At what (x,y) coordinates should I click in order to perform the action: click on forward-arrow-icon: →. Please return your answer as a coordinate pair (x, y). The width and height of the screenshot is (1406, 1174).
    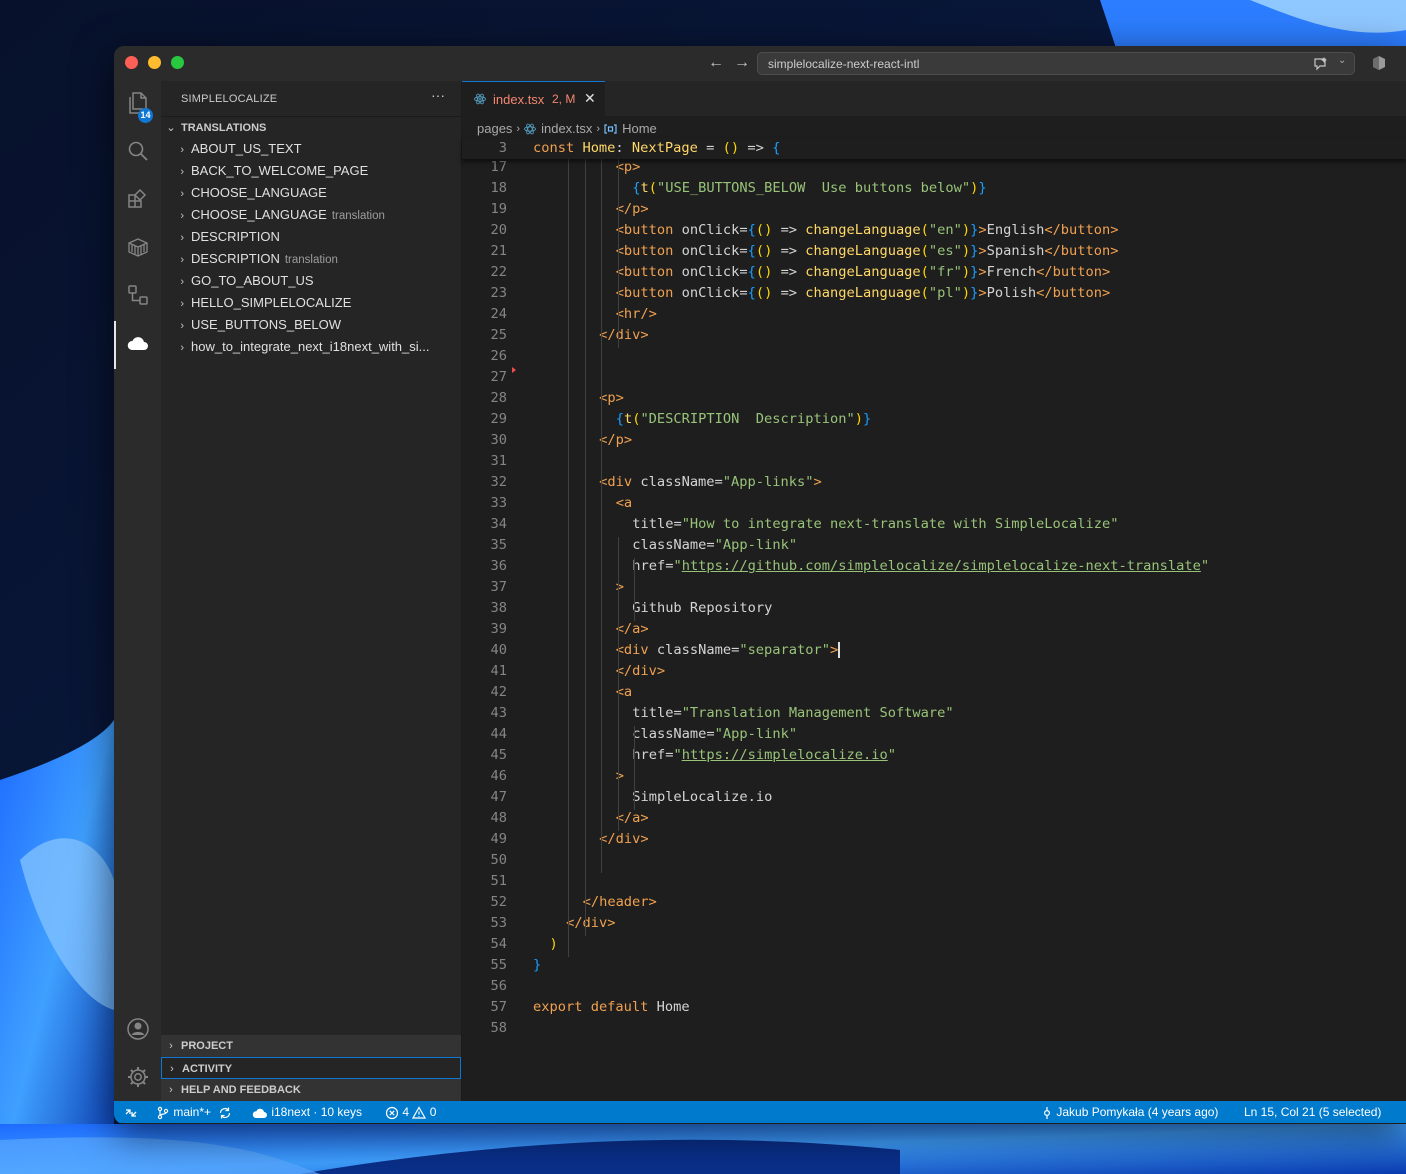
    Looking at the image, I should click on (742, 63).